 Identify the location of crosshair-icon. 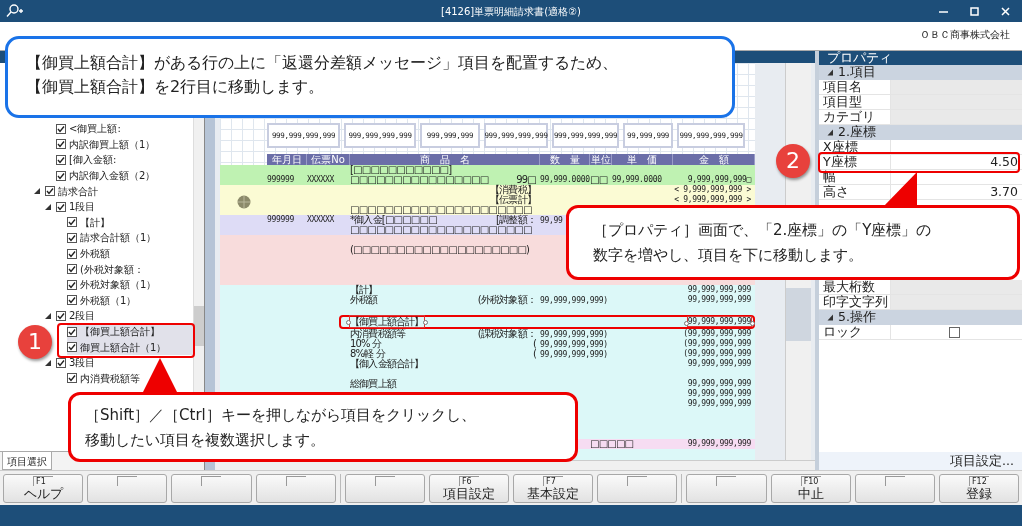
(243, 202).